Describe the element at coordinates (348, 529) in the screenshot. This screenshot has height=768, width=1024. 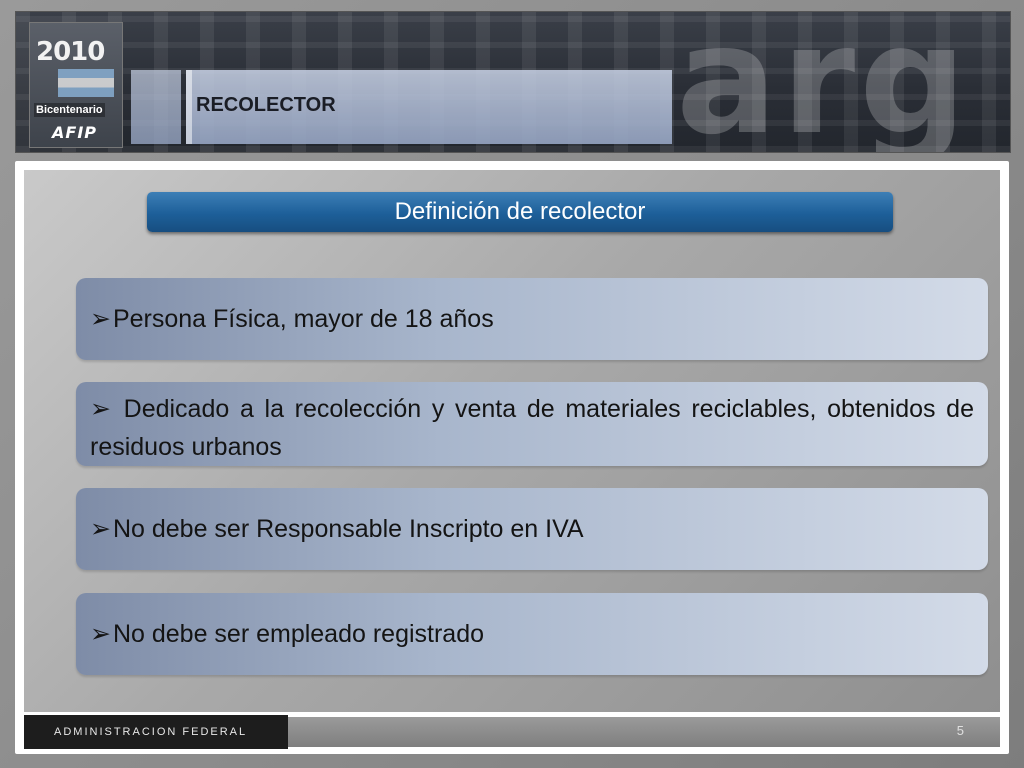
I see `list-item-text: No debe ser Responsable Inscripto en IVA` at that location.